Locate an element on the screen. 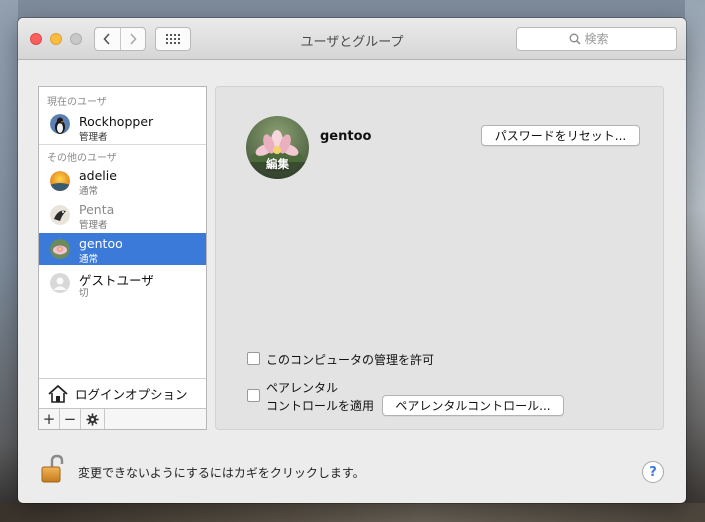 The image size is (705, 522). user-row-gentoo: gentoo 通常 is located at coordinates (122, 249).